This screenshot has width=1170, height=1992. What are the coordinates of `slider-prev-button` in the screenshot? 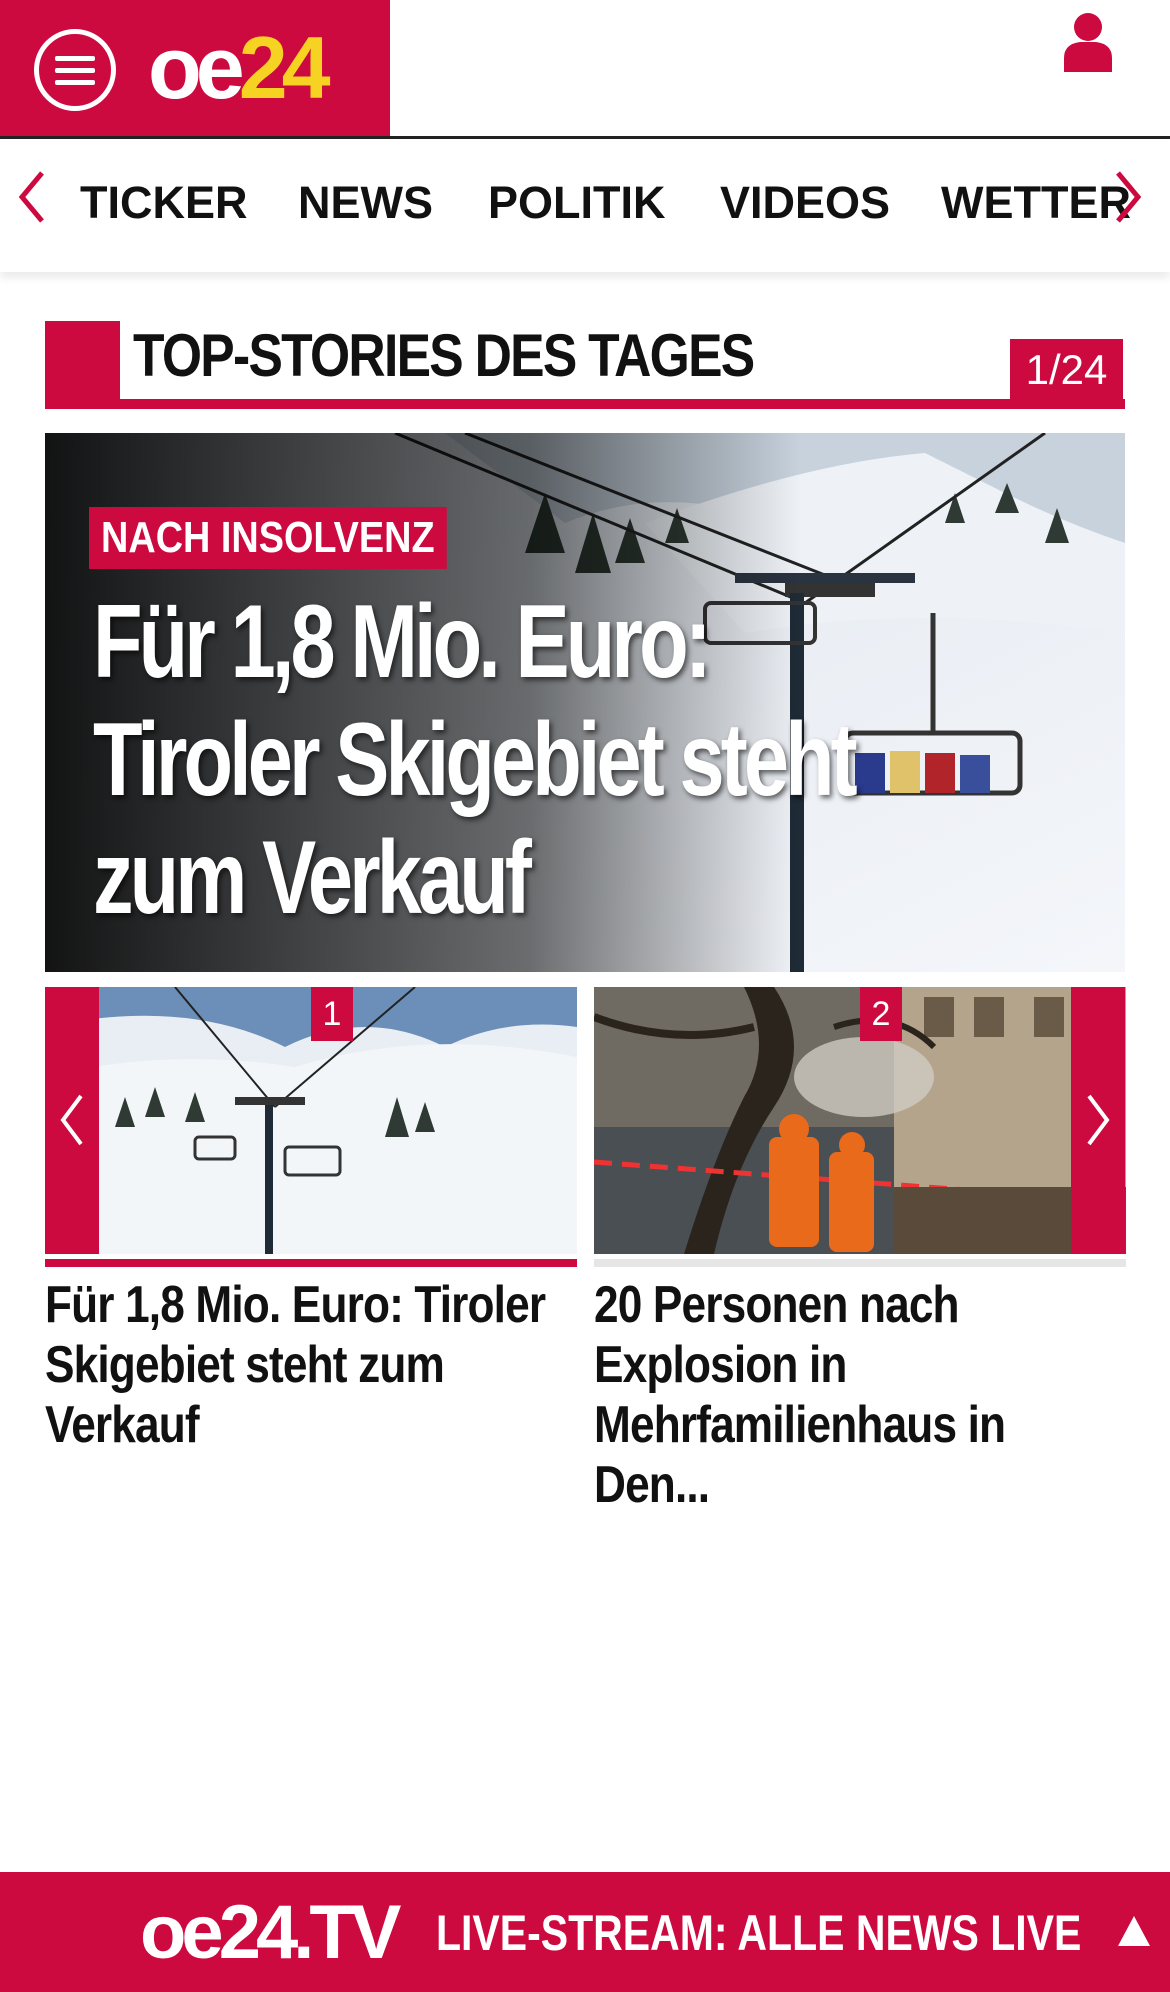 It's located at (72, 1120).